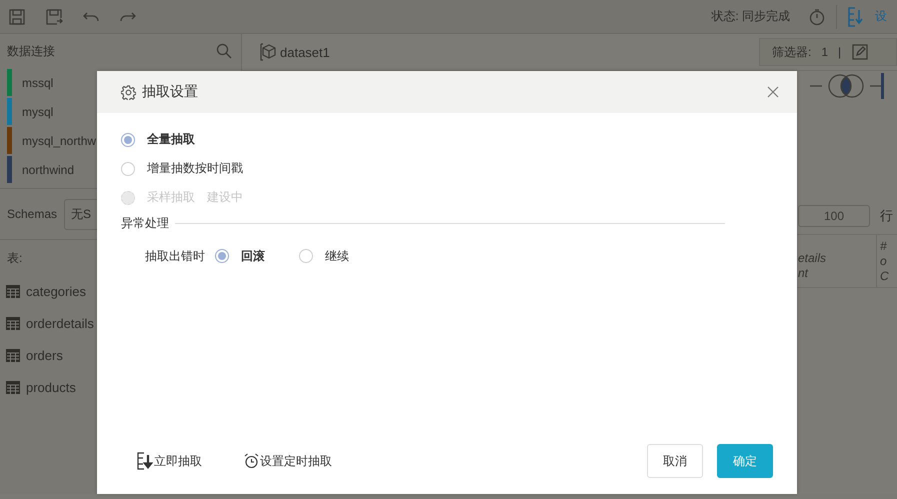  Describe the element at coordinates (17, 17) in the screenshot. I see `save-icon` at that location.